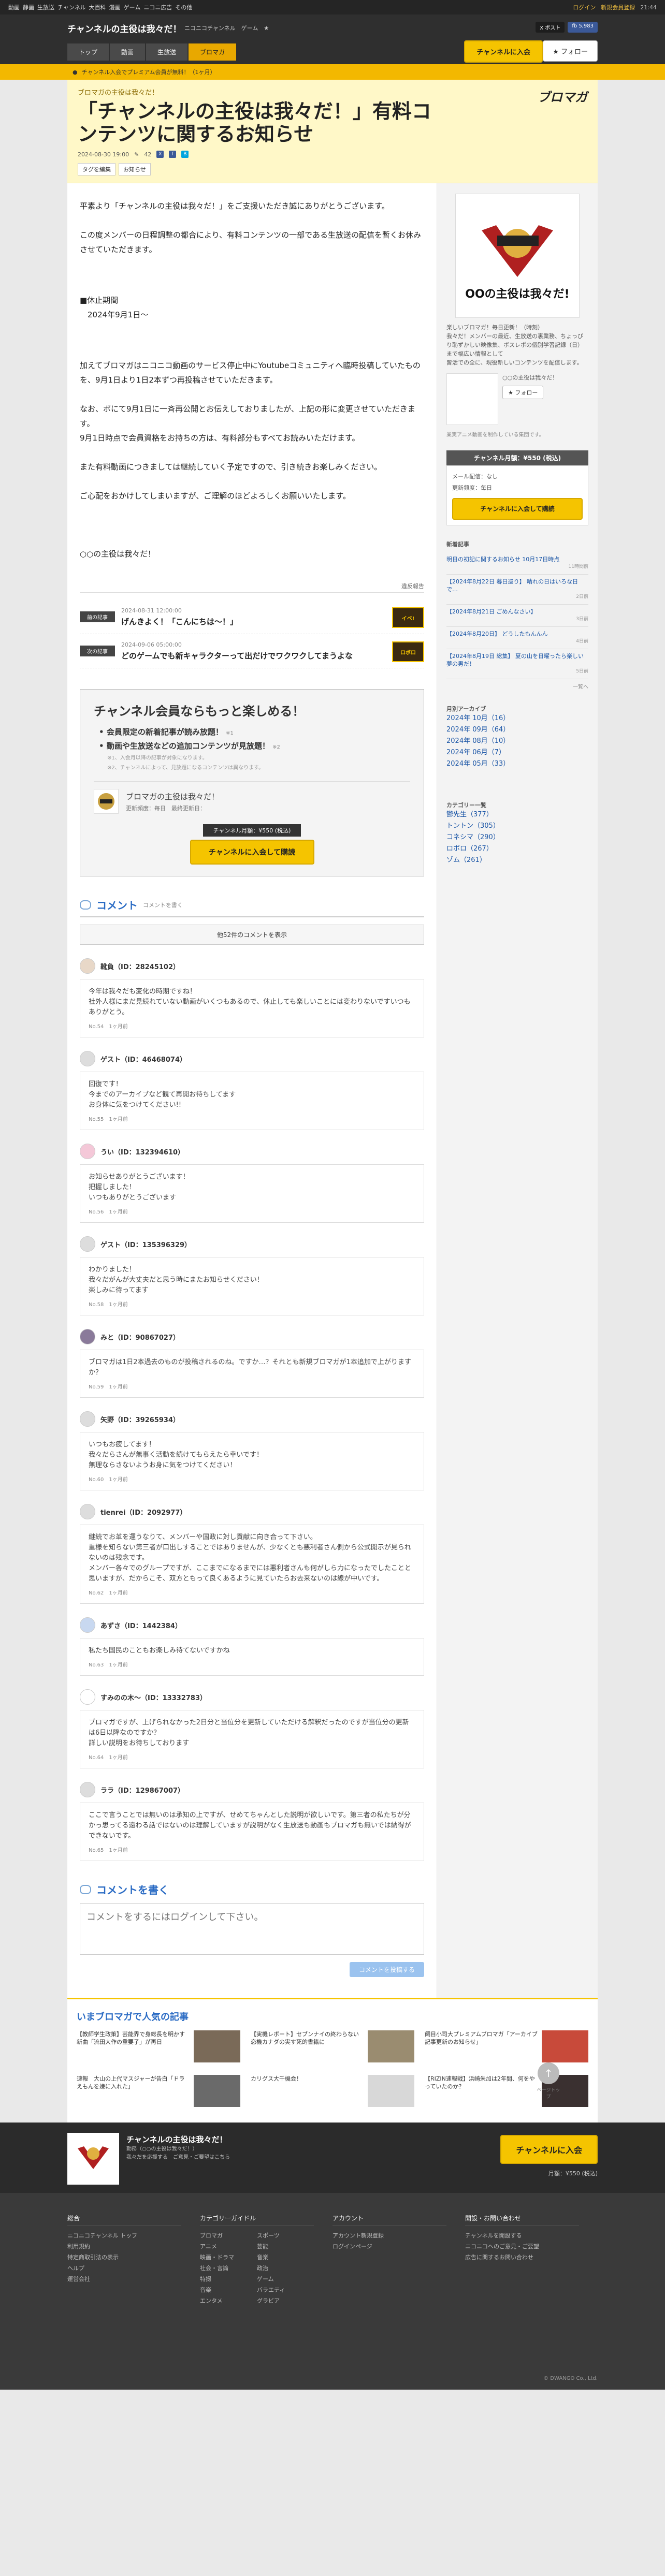 Image resolution: width=665 pixels, height=2576 pixels. I want to click on footer-link: ゲーム, so click(285, 2279).